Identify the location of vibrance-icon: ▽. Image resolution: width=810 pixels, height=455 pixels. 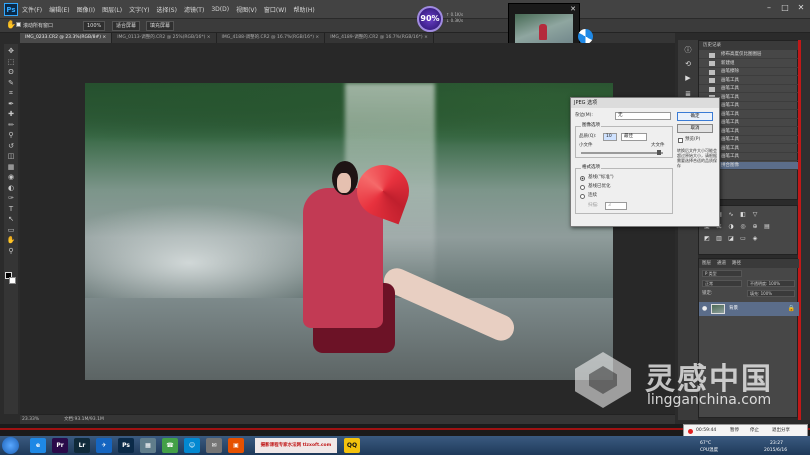
(755, 215).